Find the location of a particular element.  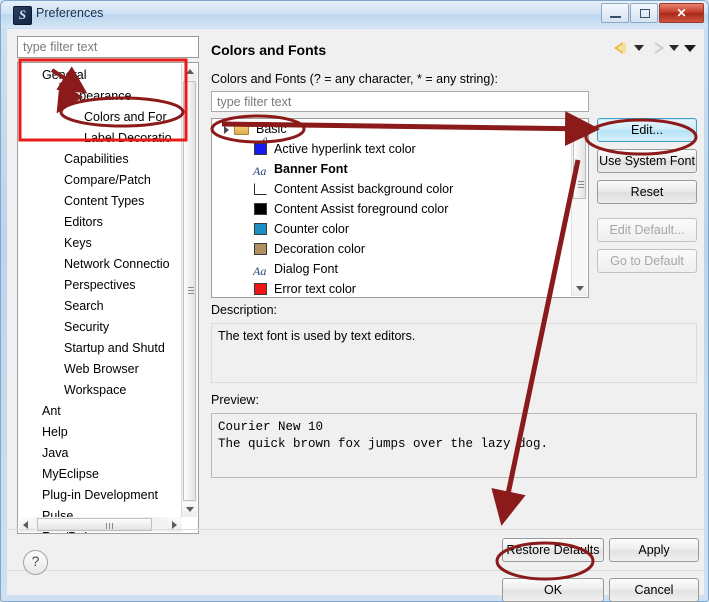

list-item-label: Banner Font is located at coordinates (311, 169).